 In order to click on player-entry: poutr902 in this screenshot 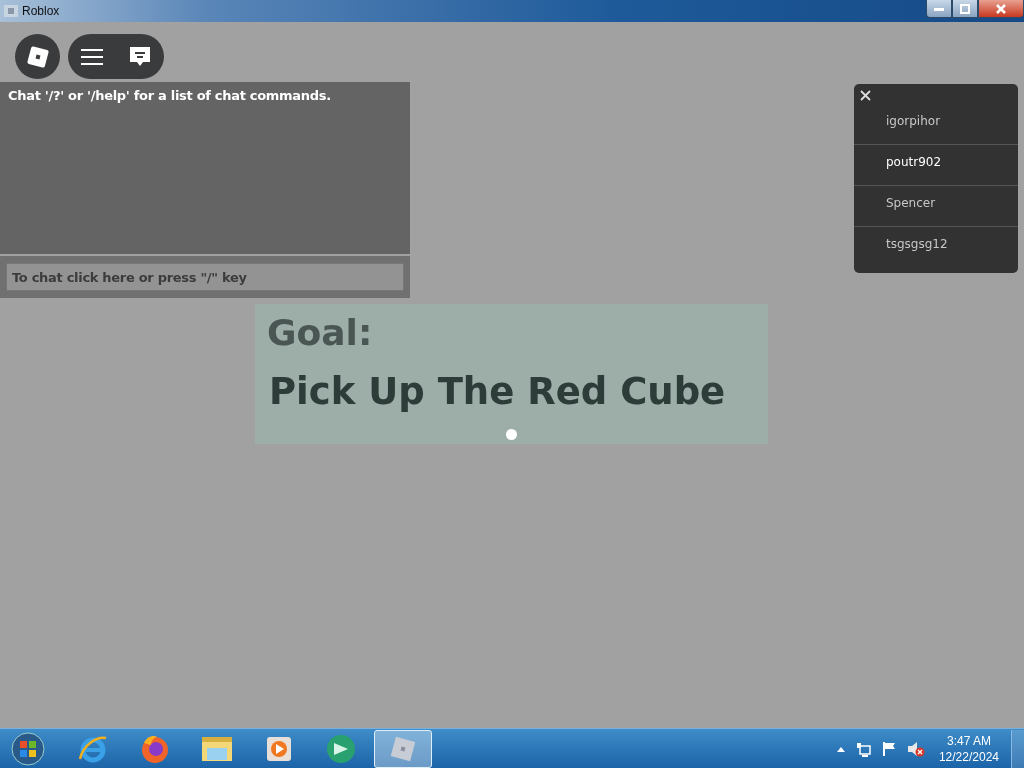, I will do `click(936, 164)`.